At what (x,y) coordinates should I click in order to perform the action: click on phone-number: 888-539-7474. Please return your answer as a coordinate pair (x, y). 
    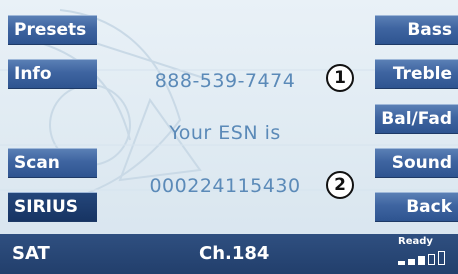
    Looking at the image, I should click on (225, 81).